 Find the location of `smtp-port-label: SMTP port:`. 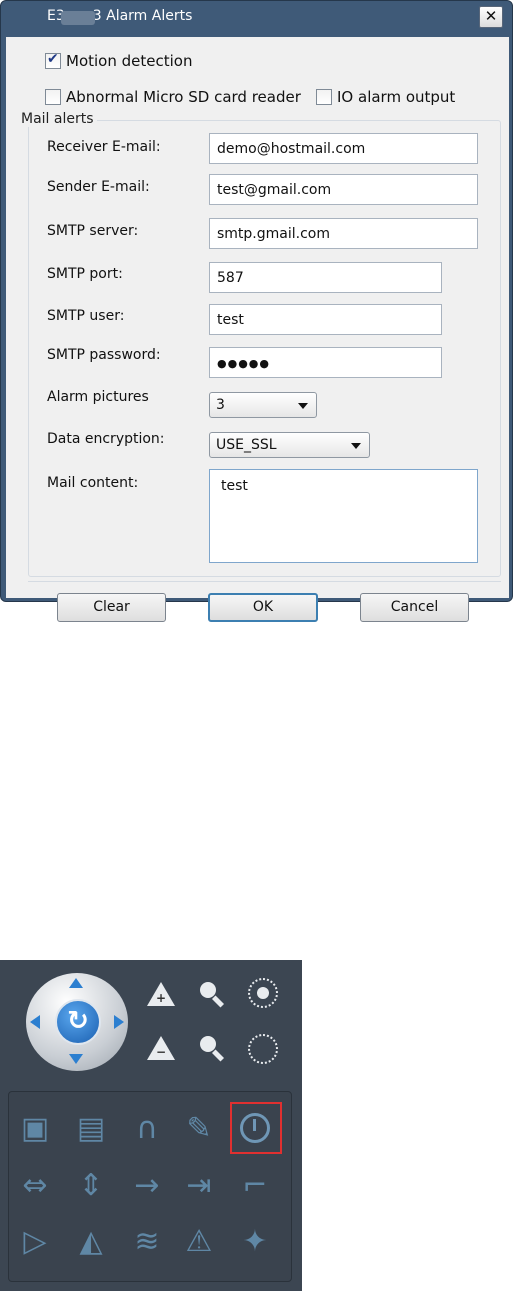

smtp-port-label: SMTP port: is located at coordinates (85, 274).